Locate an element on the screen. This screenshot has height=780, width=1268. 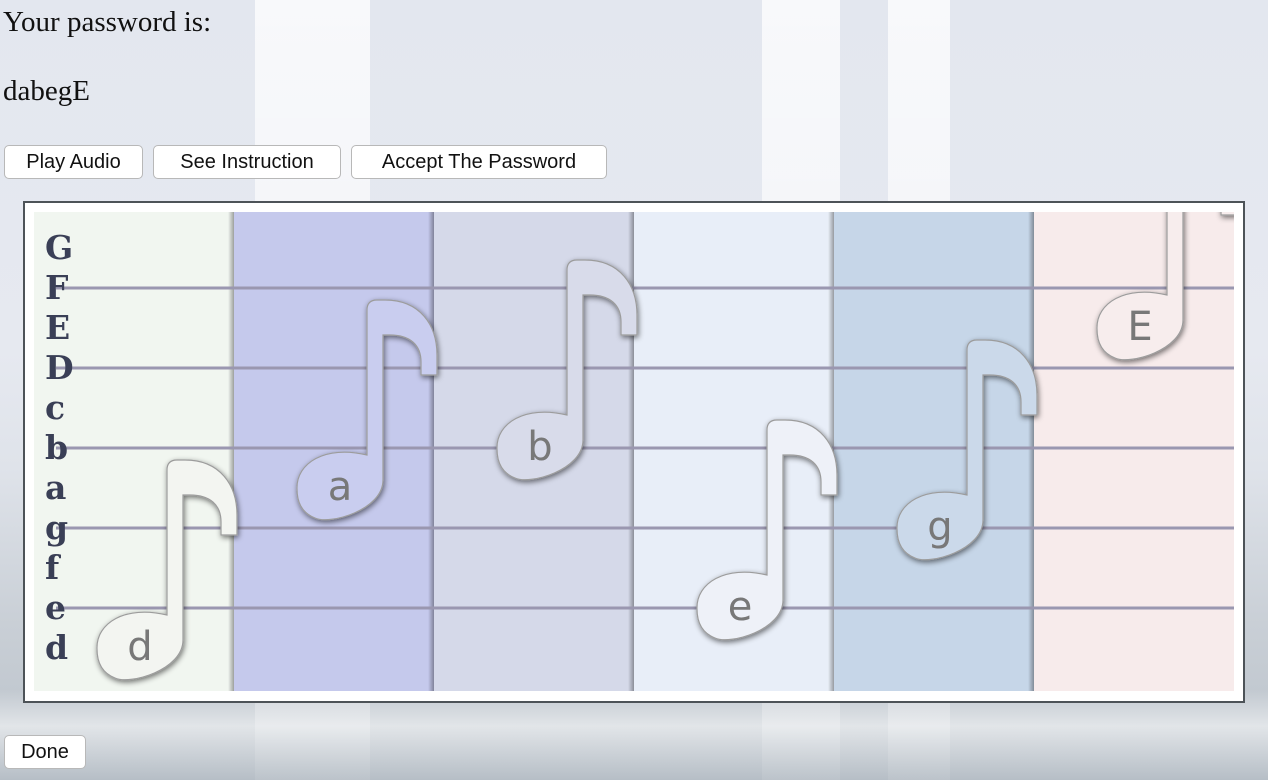
music-note-label: b is located at coordinates (539, 447).